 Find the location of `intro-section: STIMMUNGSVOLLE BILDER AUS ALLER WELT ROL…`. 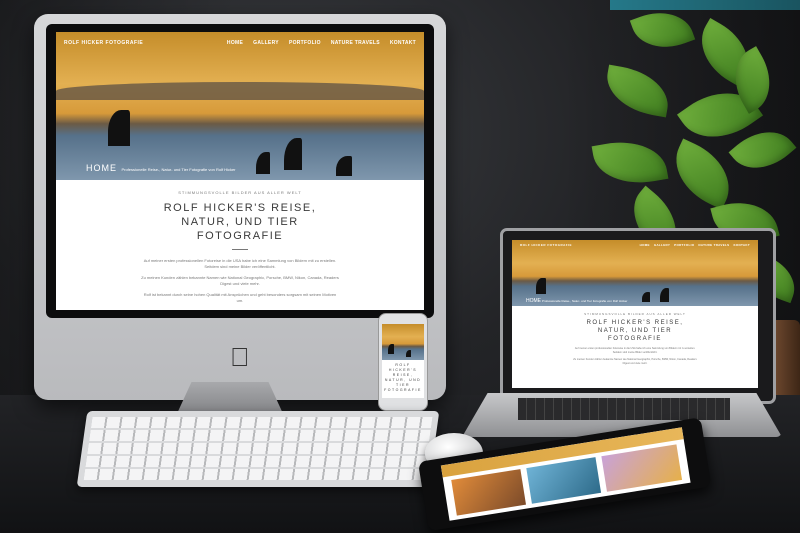

intro-section: STIMMUNGSVOLLE BILDER AUS ALLER WELT ROL… is located at coordinates (240, 242).